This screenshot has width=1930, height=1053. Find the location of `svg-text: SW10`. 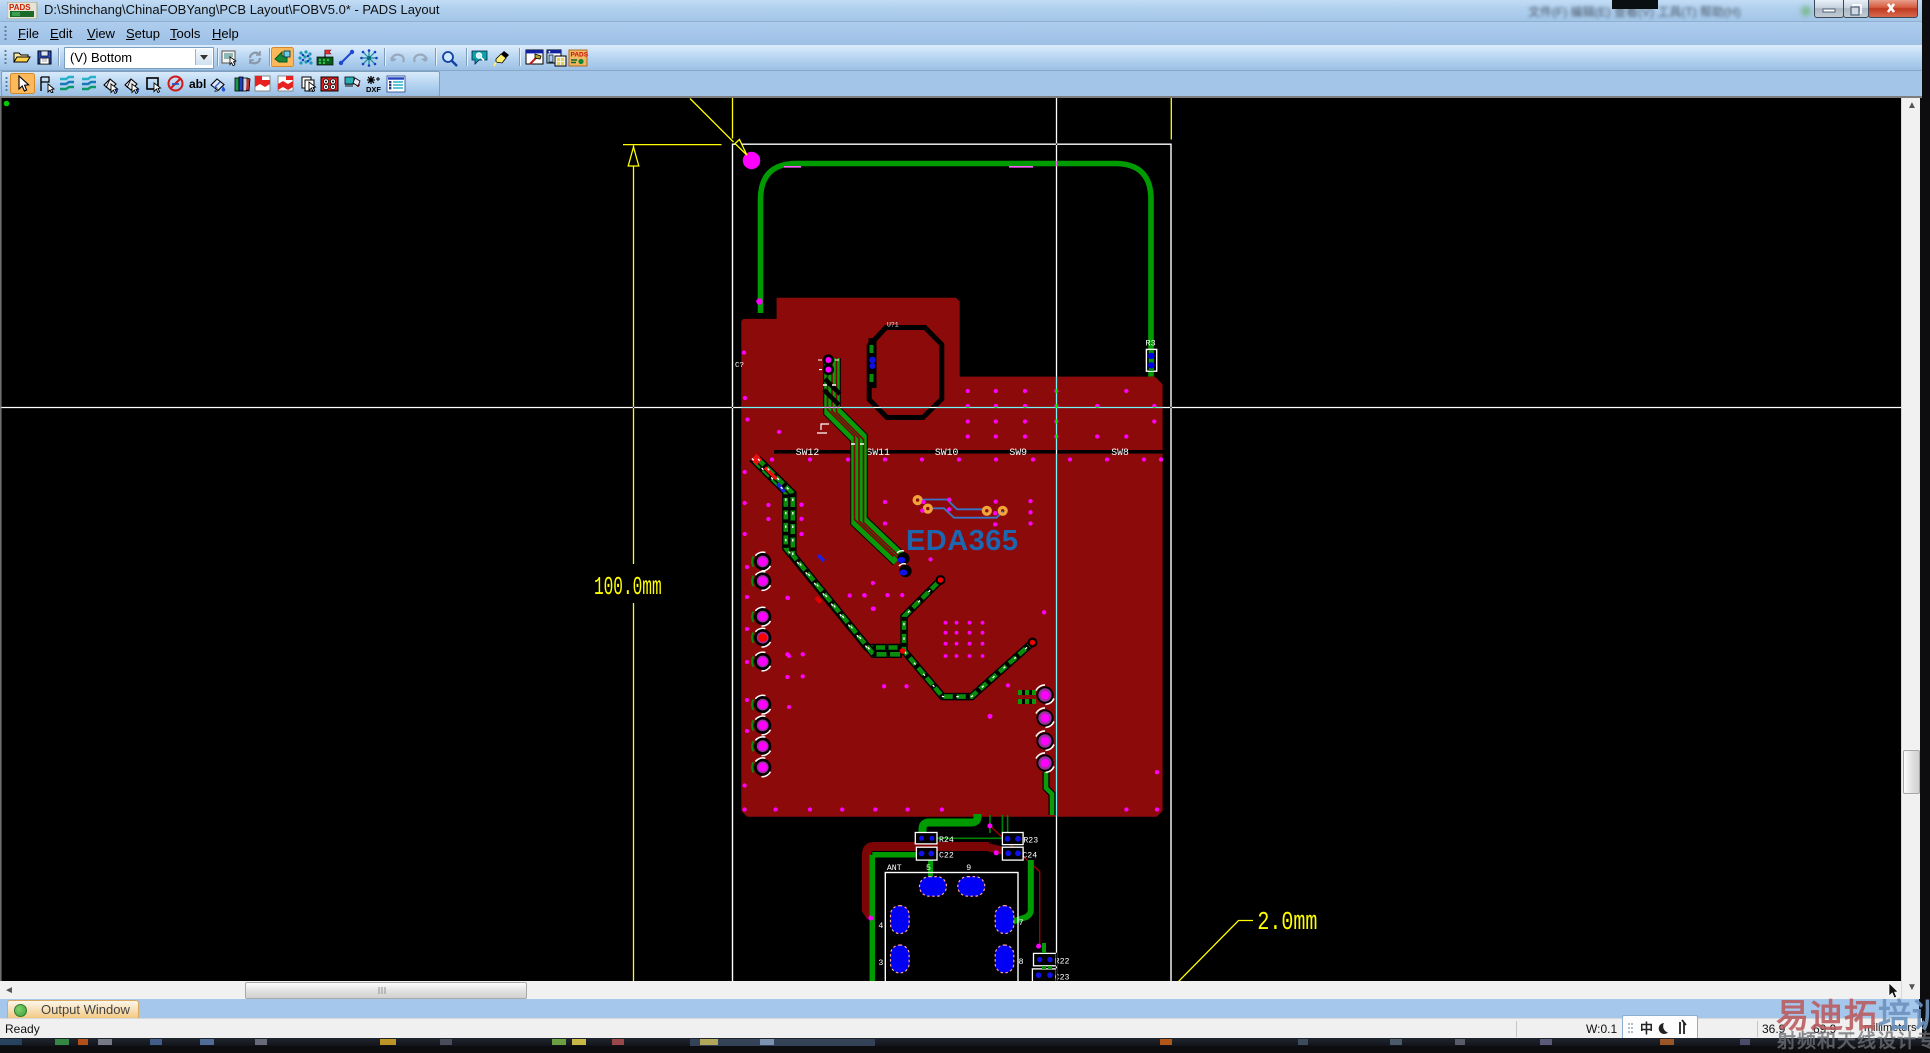

svg-text: SW10 is located at coordinates (947, 452).